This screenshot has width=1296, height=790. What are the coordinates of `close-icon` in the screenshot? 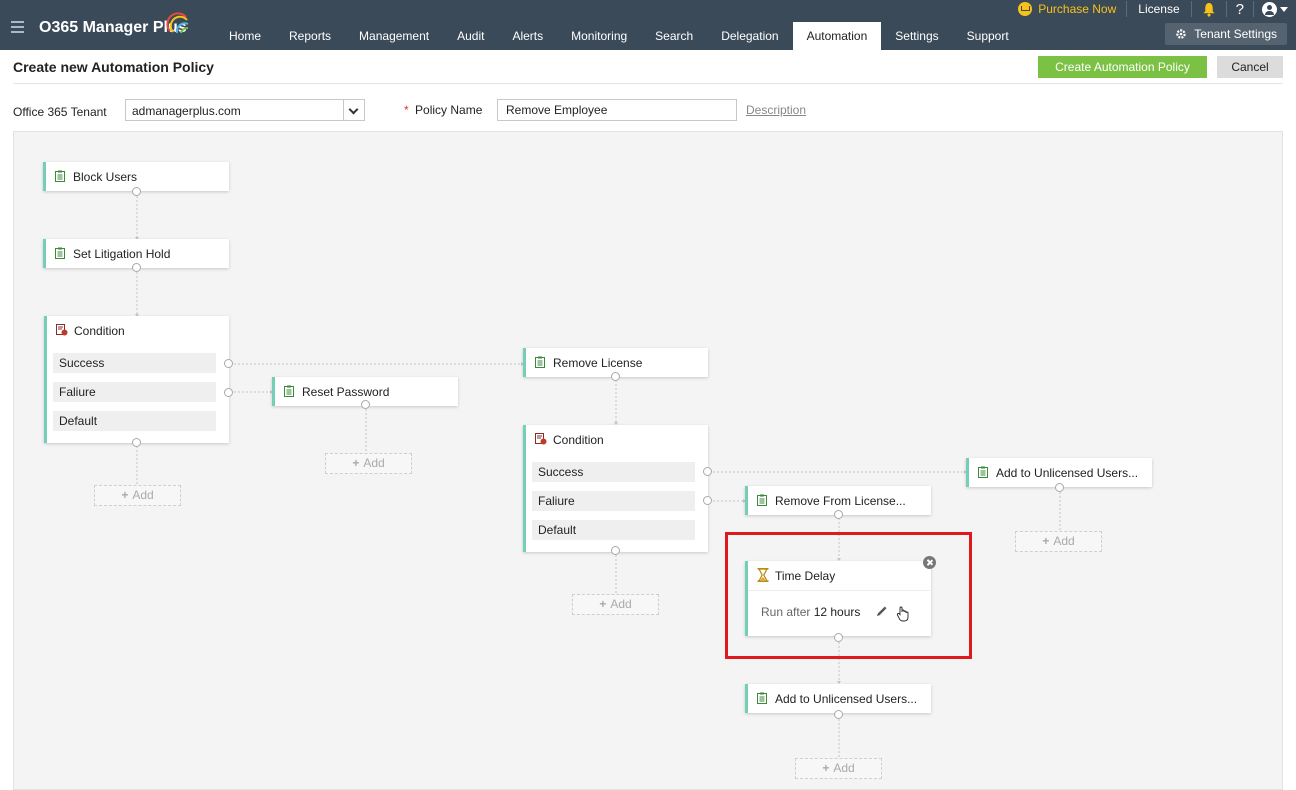 It's located at (929, 562).